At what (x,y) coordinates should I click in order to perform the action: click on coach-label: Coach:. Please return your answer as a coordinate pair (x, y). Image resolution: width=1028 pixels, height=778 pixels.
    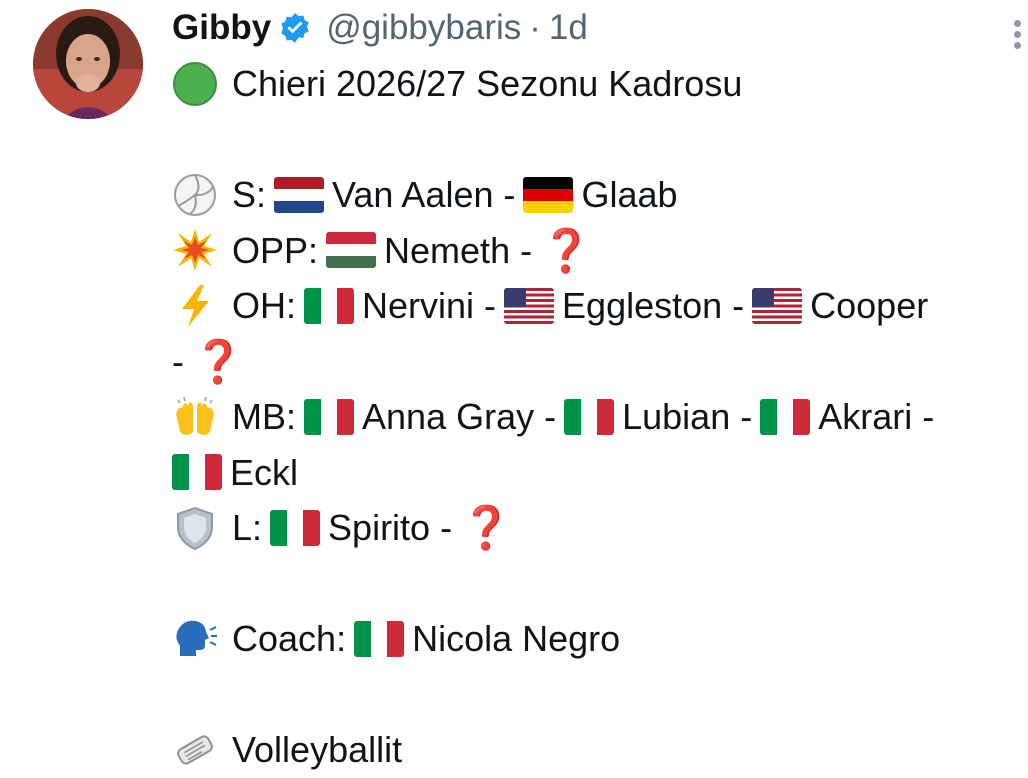
    Looking at the image, I should click on (289, 638).